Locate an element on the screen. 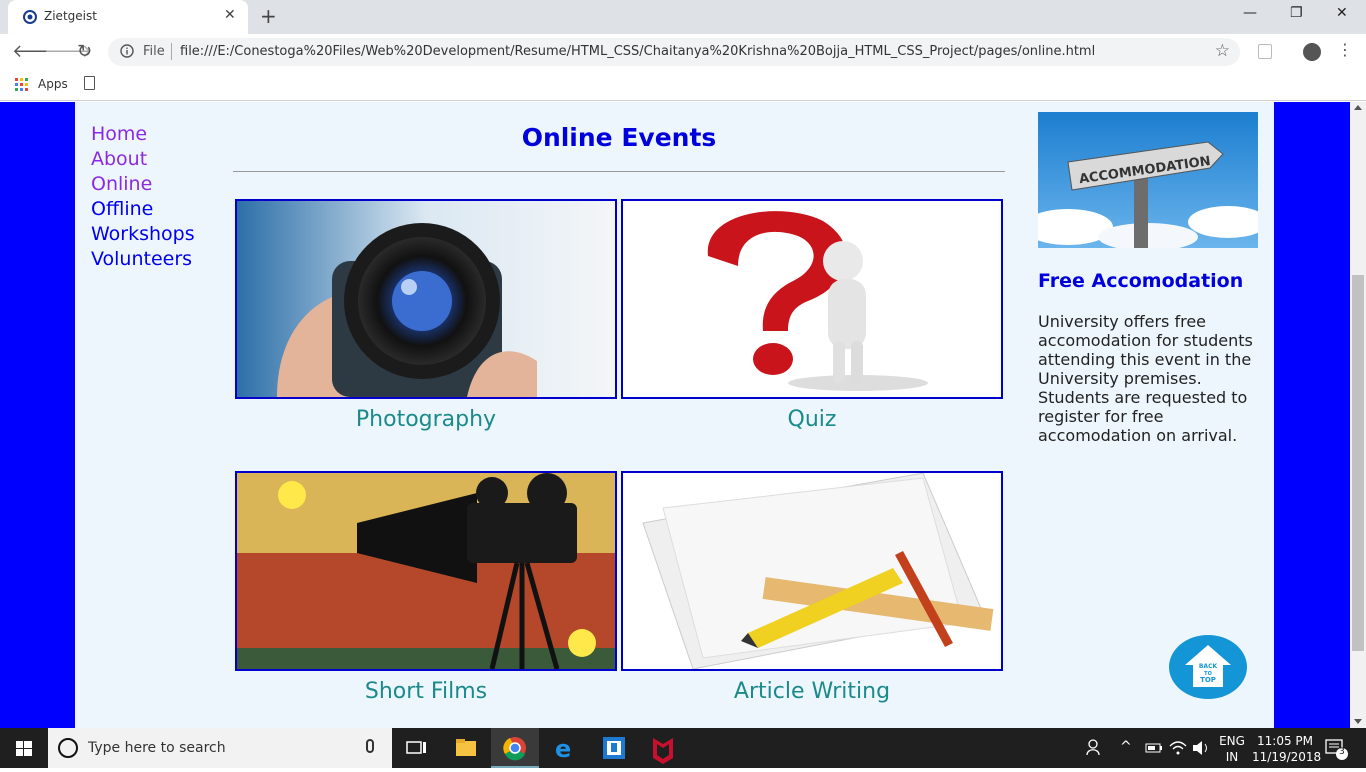 The image size is (1366, 772). page-scrollbar is located at coordinates (1358, 415).